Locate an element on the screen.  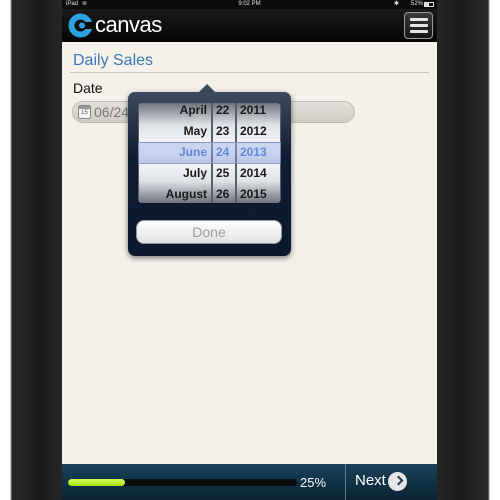
status-time: 9:02 PM is located at coordinates (249, 4).